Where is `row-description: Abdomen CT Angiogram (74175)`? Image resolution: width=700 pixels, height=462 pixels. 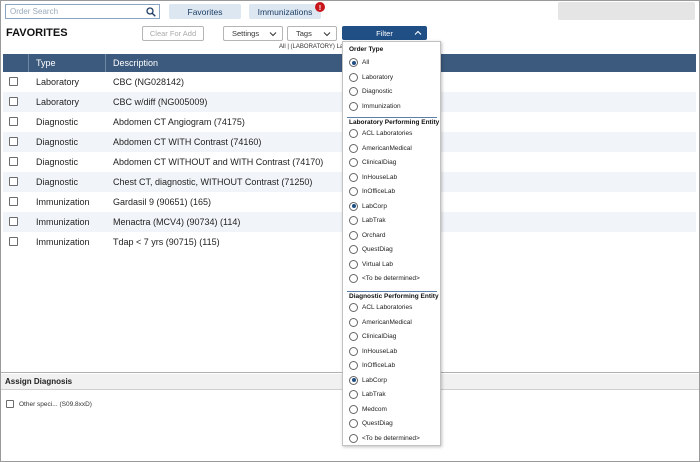 row-description: Abdomen CT Angiogram (74175) is located at coordinates (179, 122).